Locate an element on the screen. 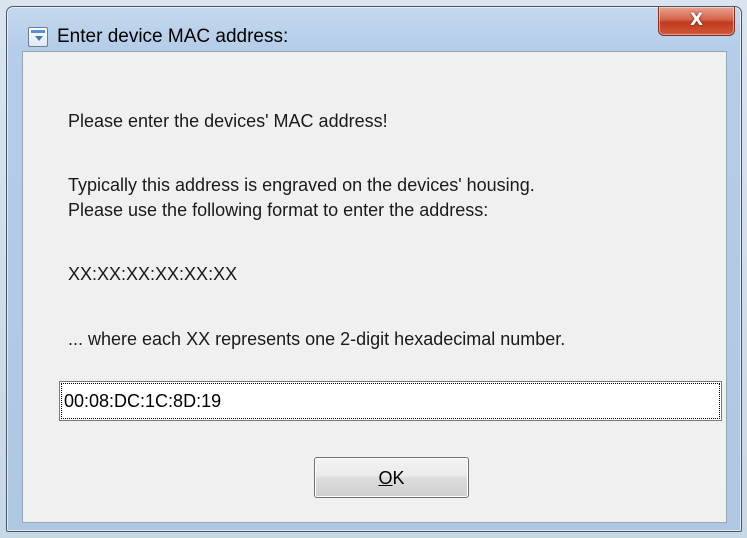 The image size is (747, 538). close-icon: X is located at coordinates (696, 20).